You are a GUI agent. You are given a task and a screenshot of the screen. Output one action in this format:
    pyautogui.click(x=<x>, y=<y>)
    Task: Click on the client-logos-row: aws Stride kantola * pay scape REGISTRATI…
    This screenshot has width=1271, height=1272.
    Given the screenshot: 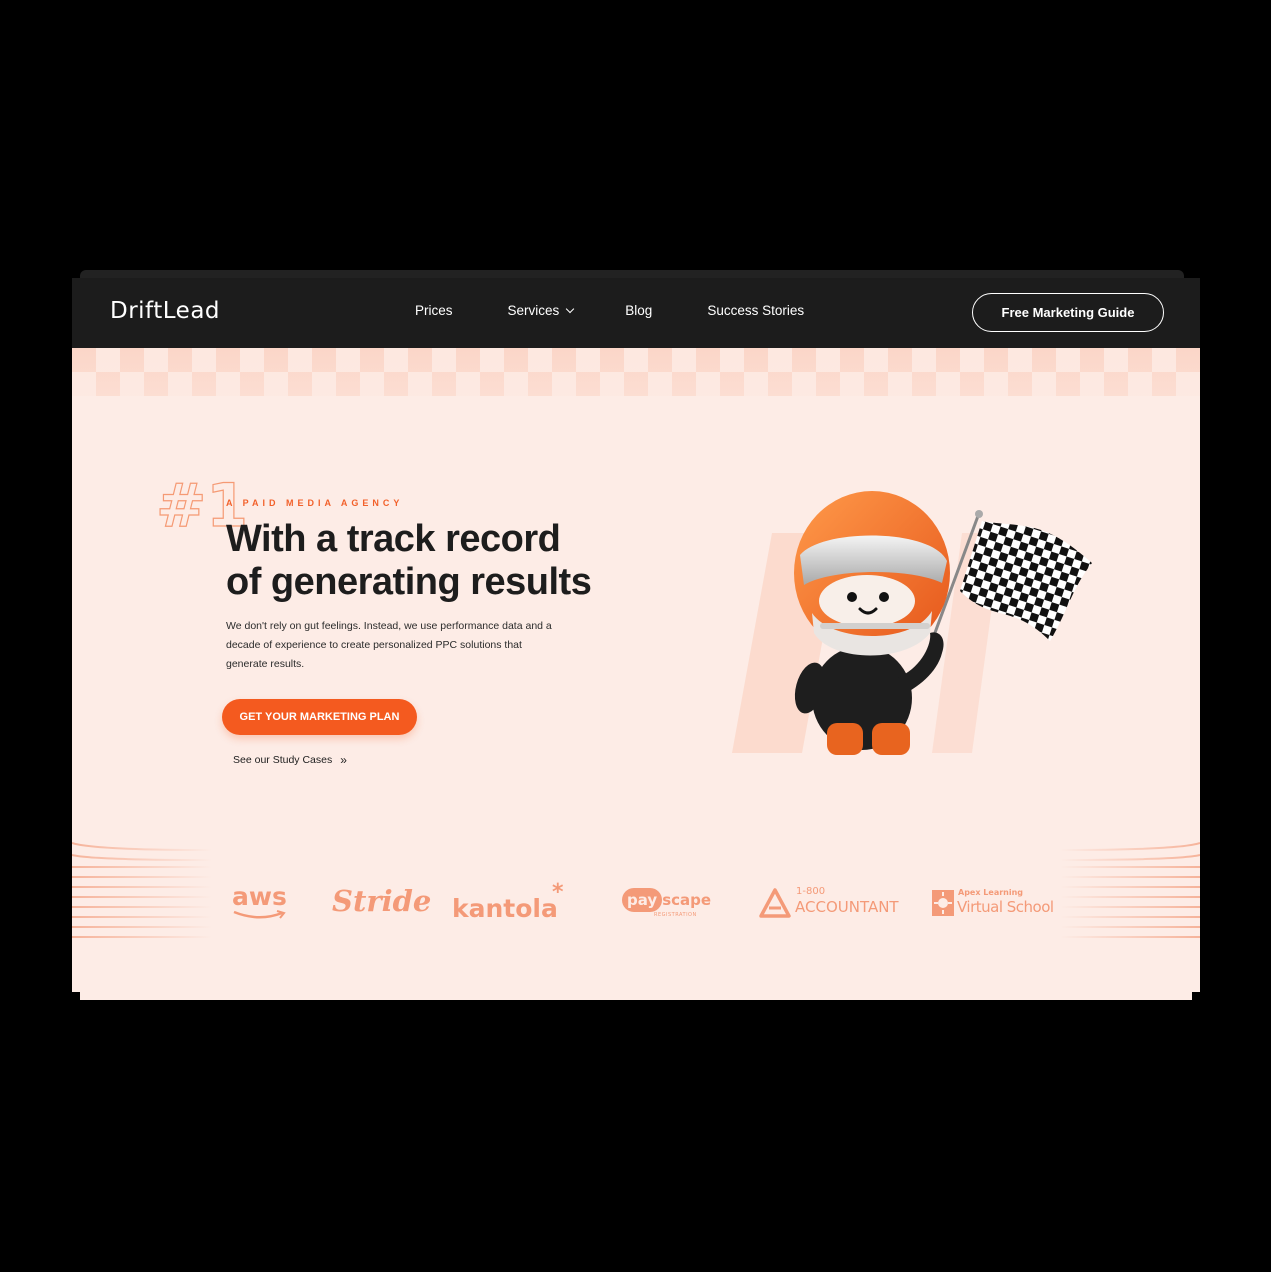 What is the action you would take?
    pyautogui.click(x=643, y=901)
    